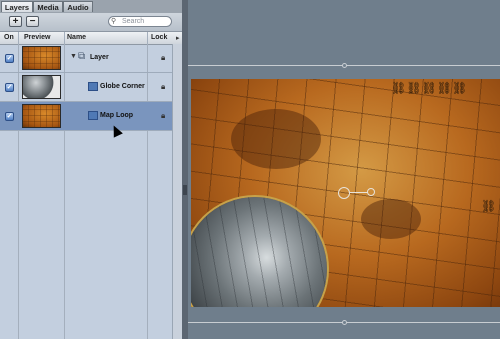 The width and height of the screenshot is (500, 339). I want to click on column-menu-icon: ▸, so click(178, 38).